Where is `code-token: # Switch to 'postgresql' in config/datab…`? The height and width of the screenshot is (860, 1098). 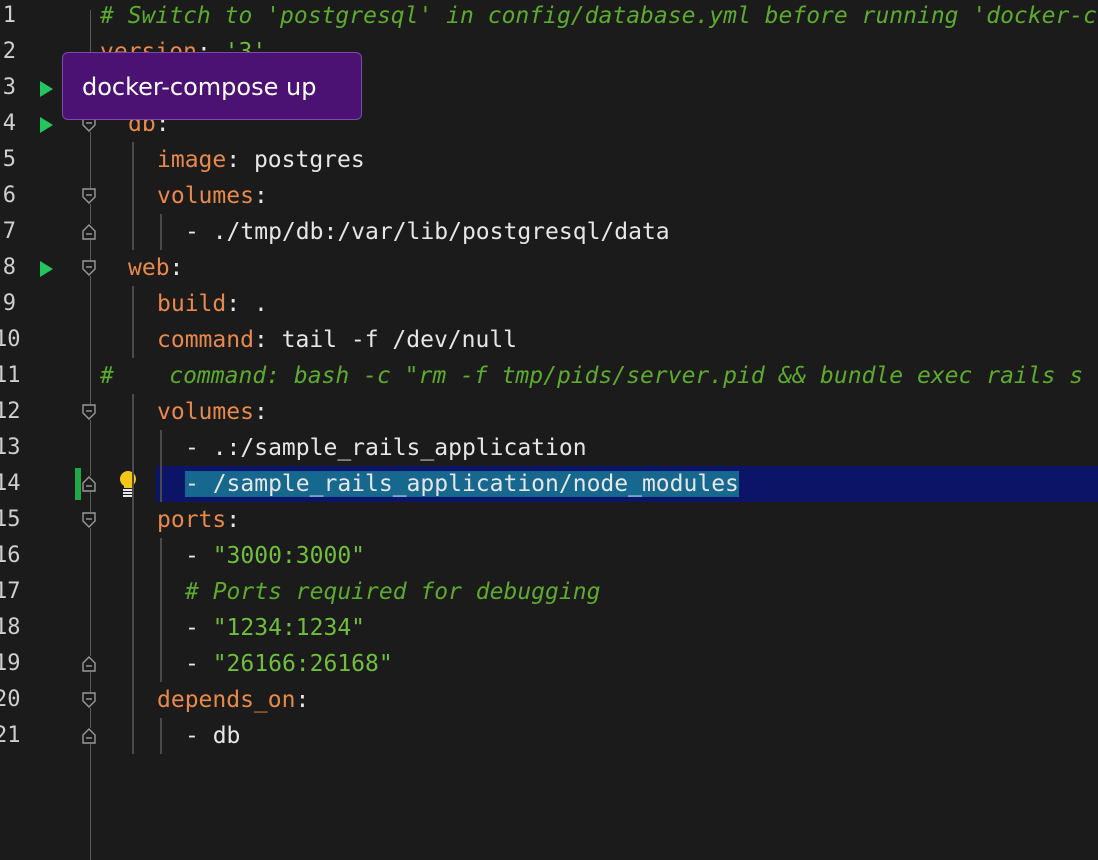 code-token: # Switch to 'postgresql' in config/datab… is located at coordinates (598, 16).